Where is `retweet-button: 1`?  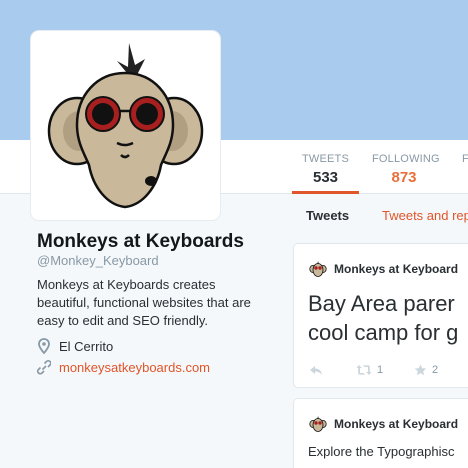 retweet-button: 1 is located at coordinates (369, 370).